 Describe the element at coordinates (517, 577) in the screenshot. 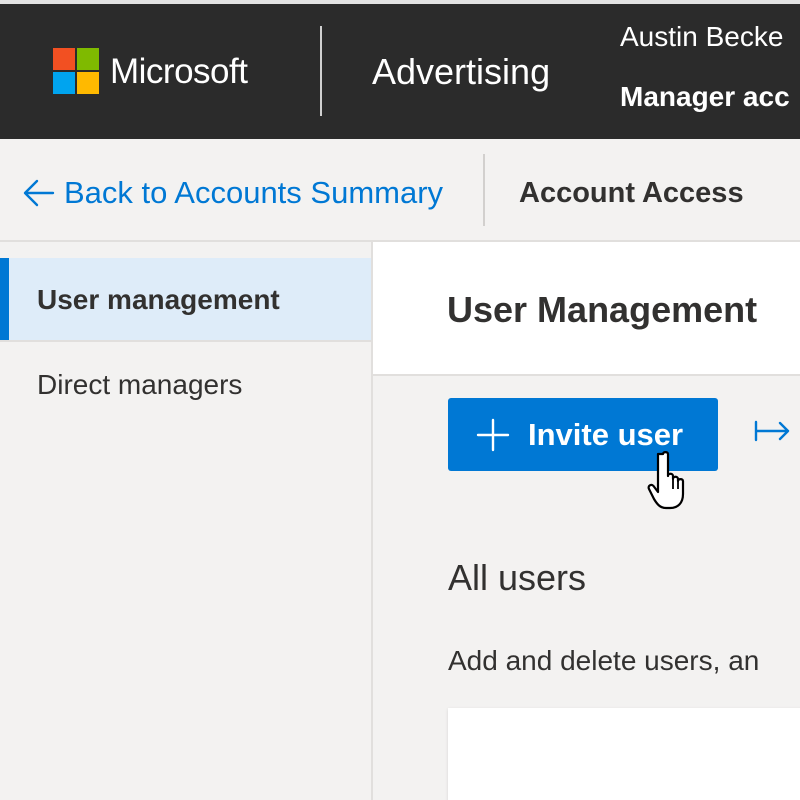

I see `section-title: All users` at that location.